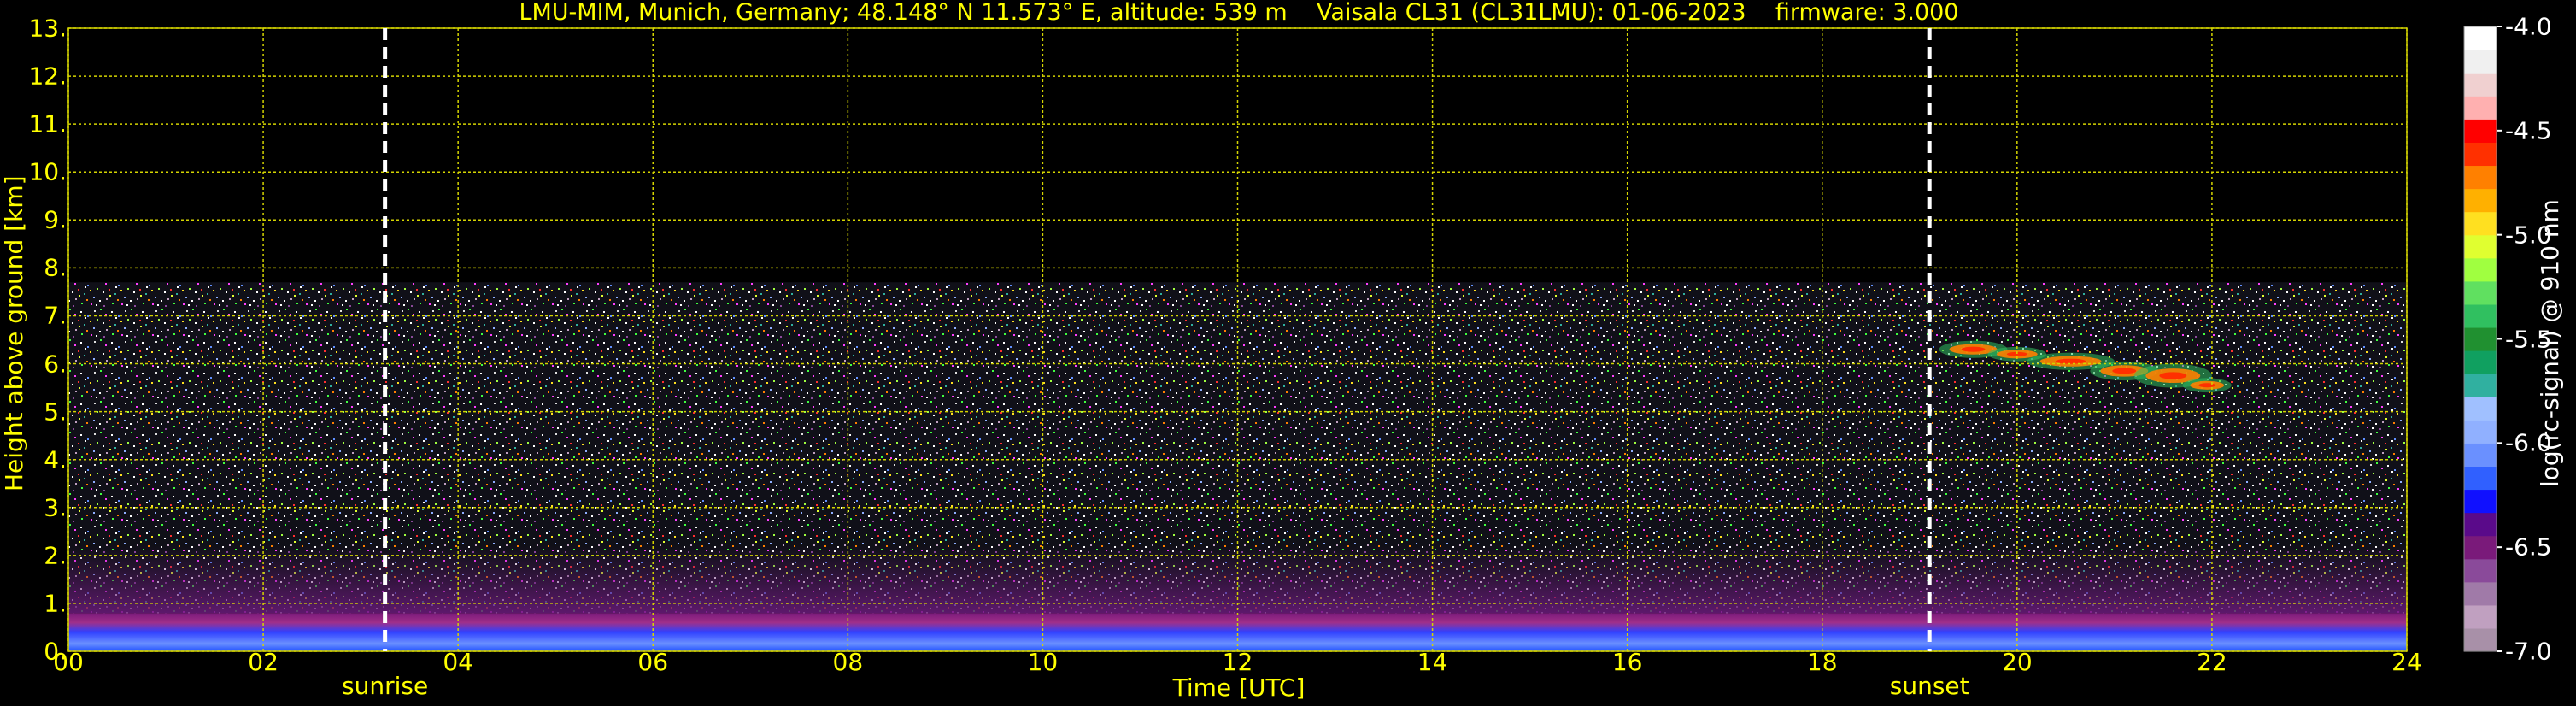  What do you see at coordinates (47, 123) in the screenshot?
I see `y-tick-label: 11.` at bounding box center [47, 123].